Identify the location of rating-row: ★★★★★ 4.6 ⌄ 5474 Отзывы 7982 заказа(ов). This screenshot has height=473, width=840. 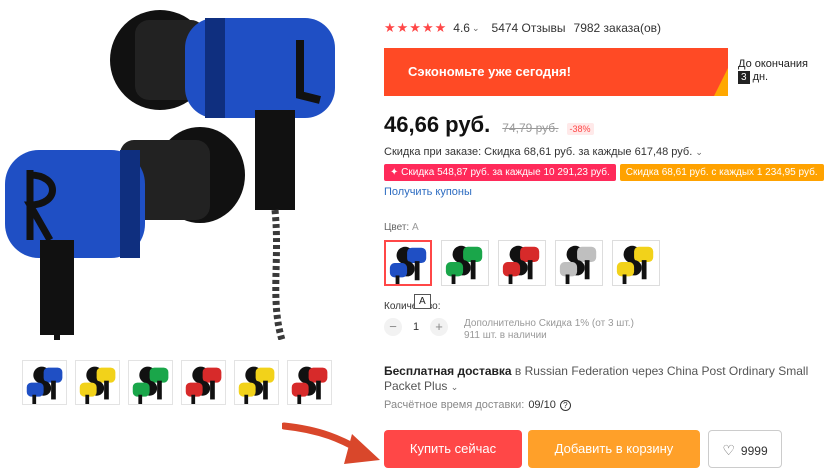
(522, 28).